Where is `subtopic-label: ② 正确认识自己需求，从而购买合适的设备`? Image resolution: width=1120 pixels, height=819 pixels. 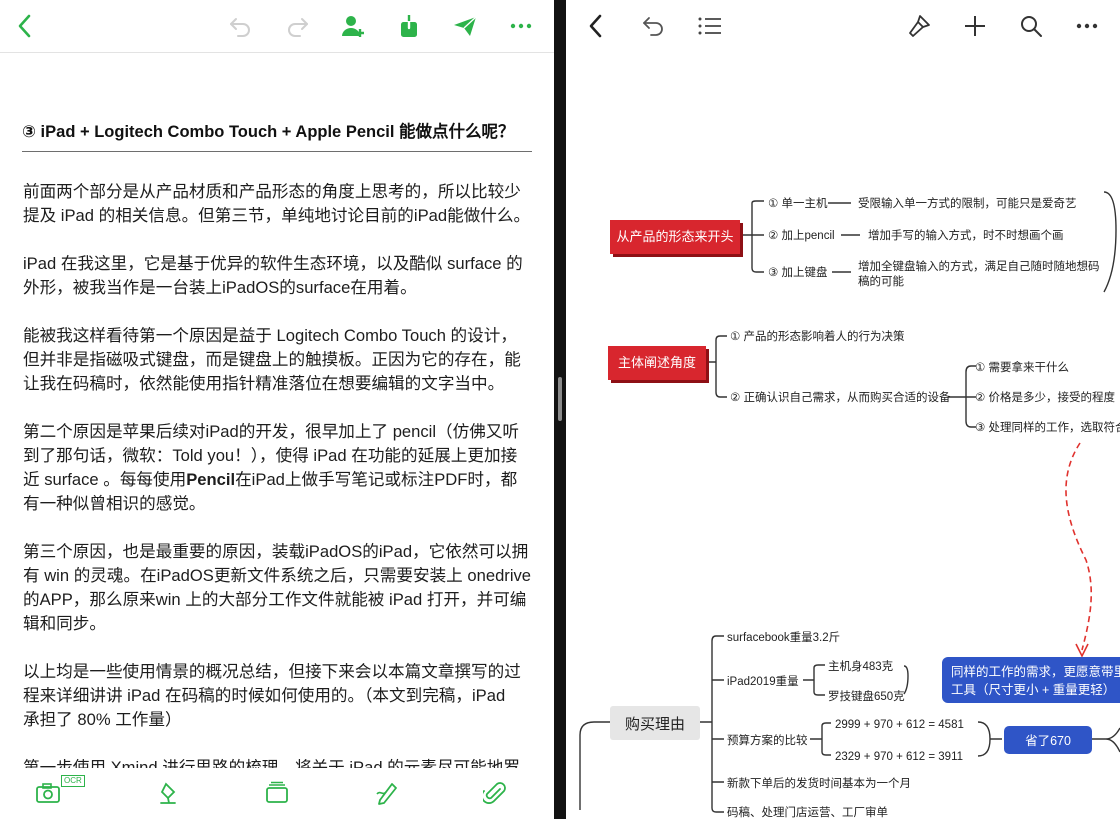
subtopic-label: ② 正确认识自己需求，从而购买合适的设备 is located at coordinates (840, 397).